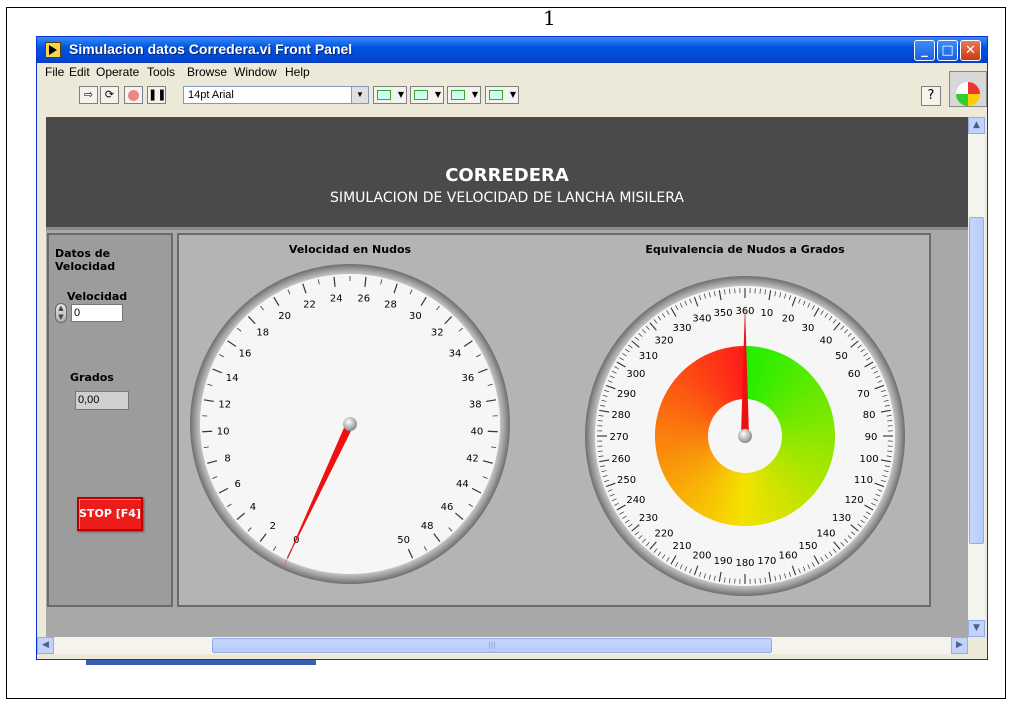  I want to click on vertical-scrollbar: ▲ ▼, so click(976, 377).